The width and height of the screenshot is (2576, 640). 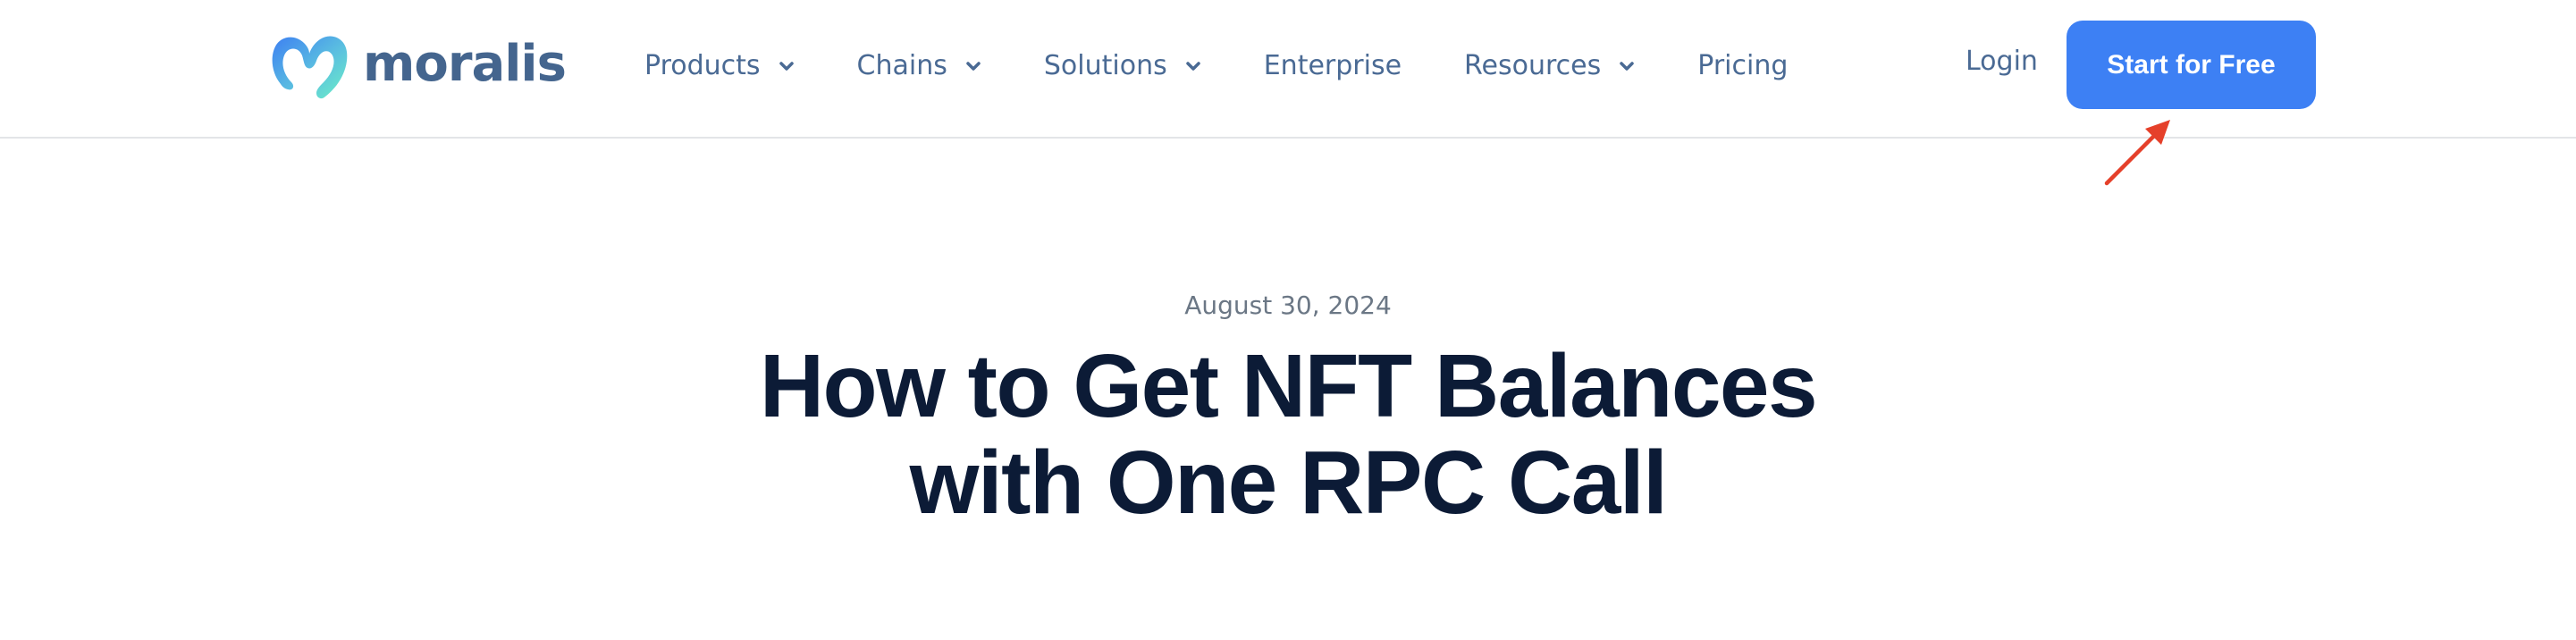 What do you see at coordinates (1105, 65) in the screenshot?
I see `nav-item-label: Solutions` at bounding box center [1105, 65].